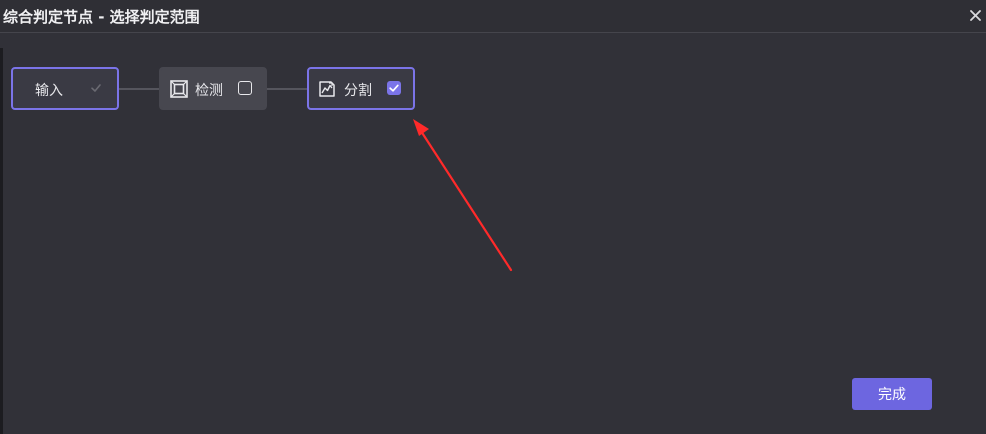 Image resolution: width=986 pixels, height=434 pixels. Describe the element at coordinates (287, 89) in the screenshot. I see `connector-detect-segment` at that location.